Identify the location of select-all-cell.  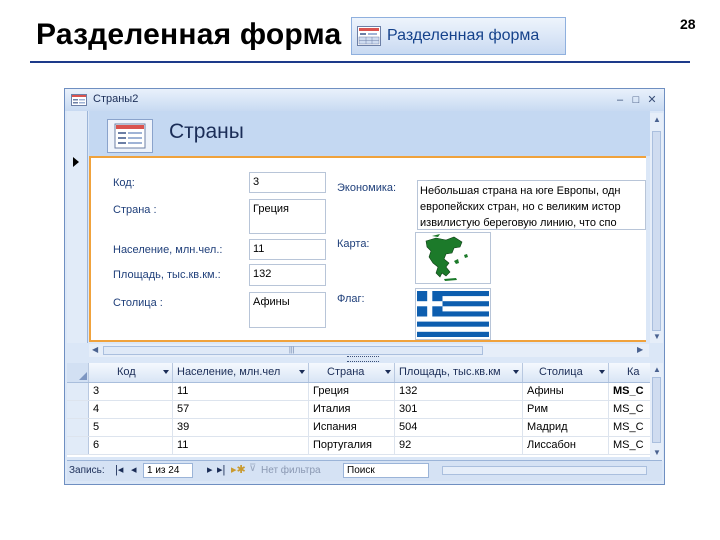
(78, 372).